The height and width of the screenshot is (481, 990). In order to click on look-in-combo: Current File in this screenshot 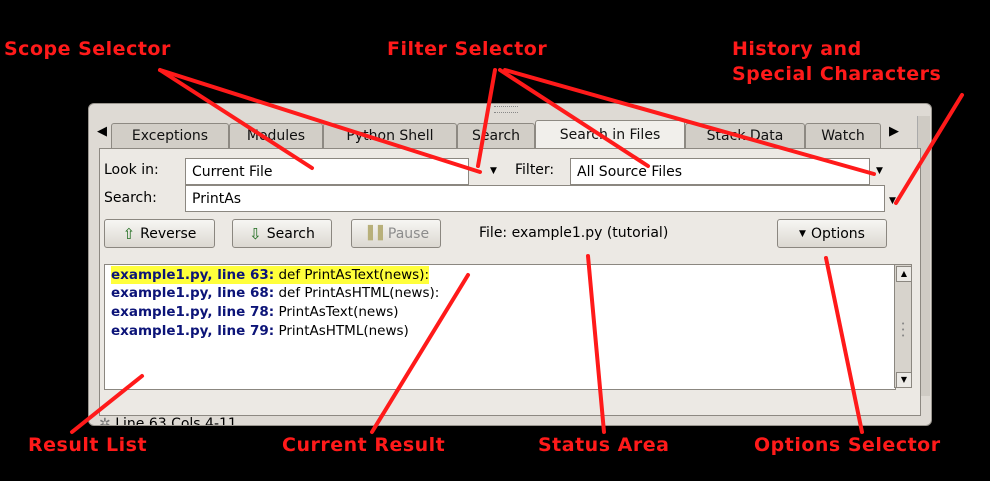, I will do `click(327, 171)`.